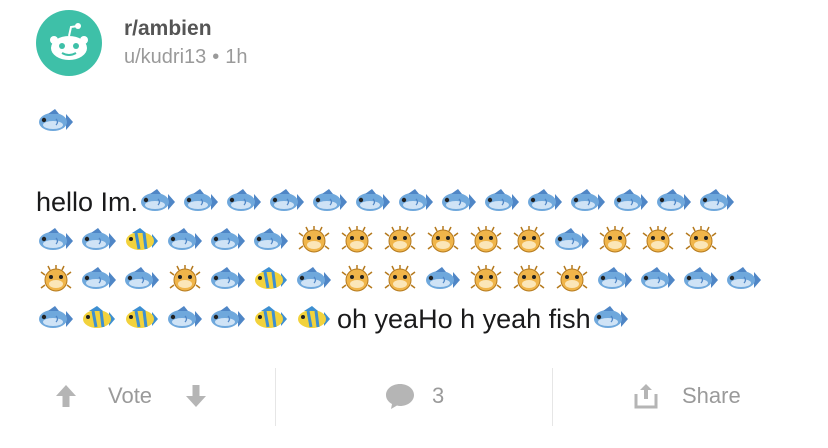 Image resolution: width=828 pixels, height=448 pixels. What do you see at coordinates (464, 318) in the screenshot?
I see `post-text-middle: oh yeaHo h yeah fish` at bounding box center [464, 318].